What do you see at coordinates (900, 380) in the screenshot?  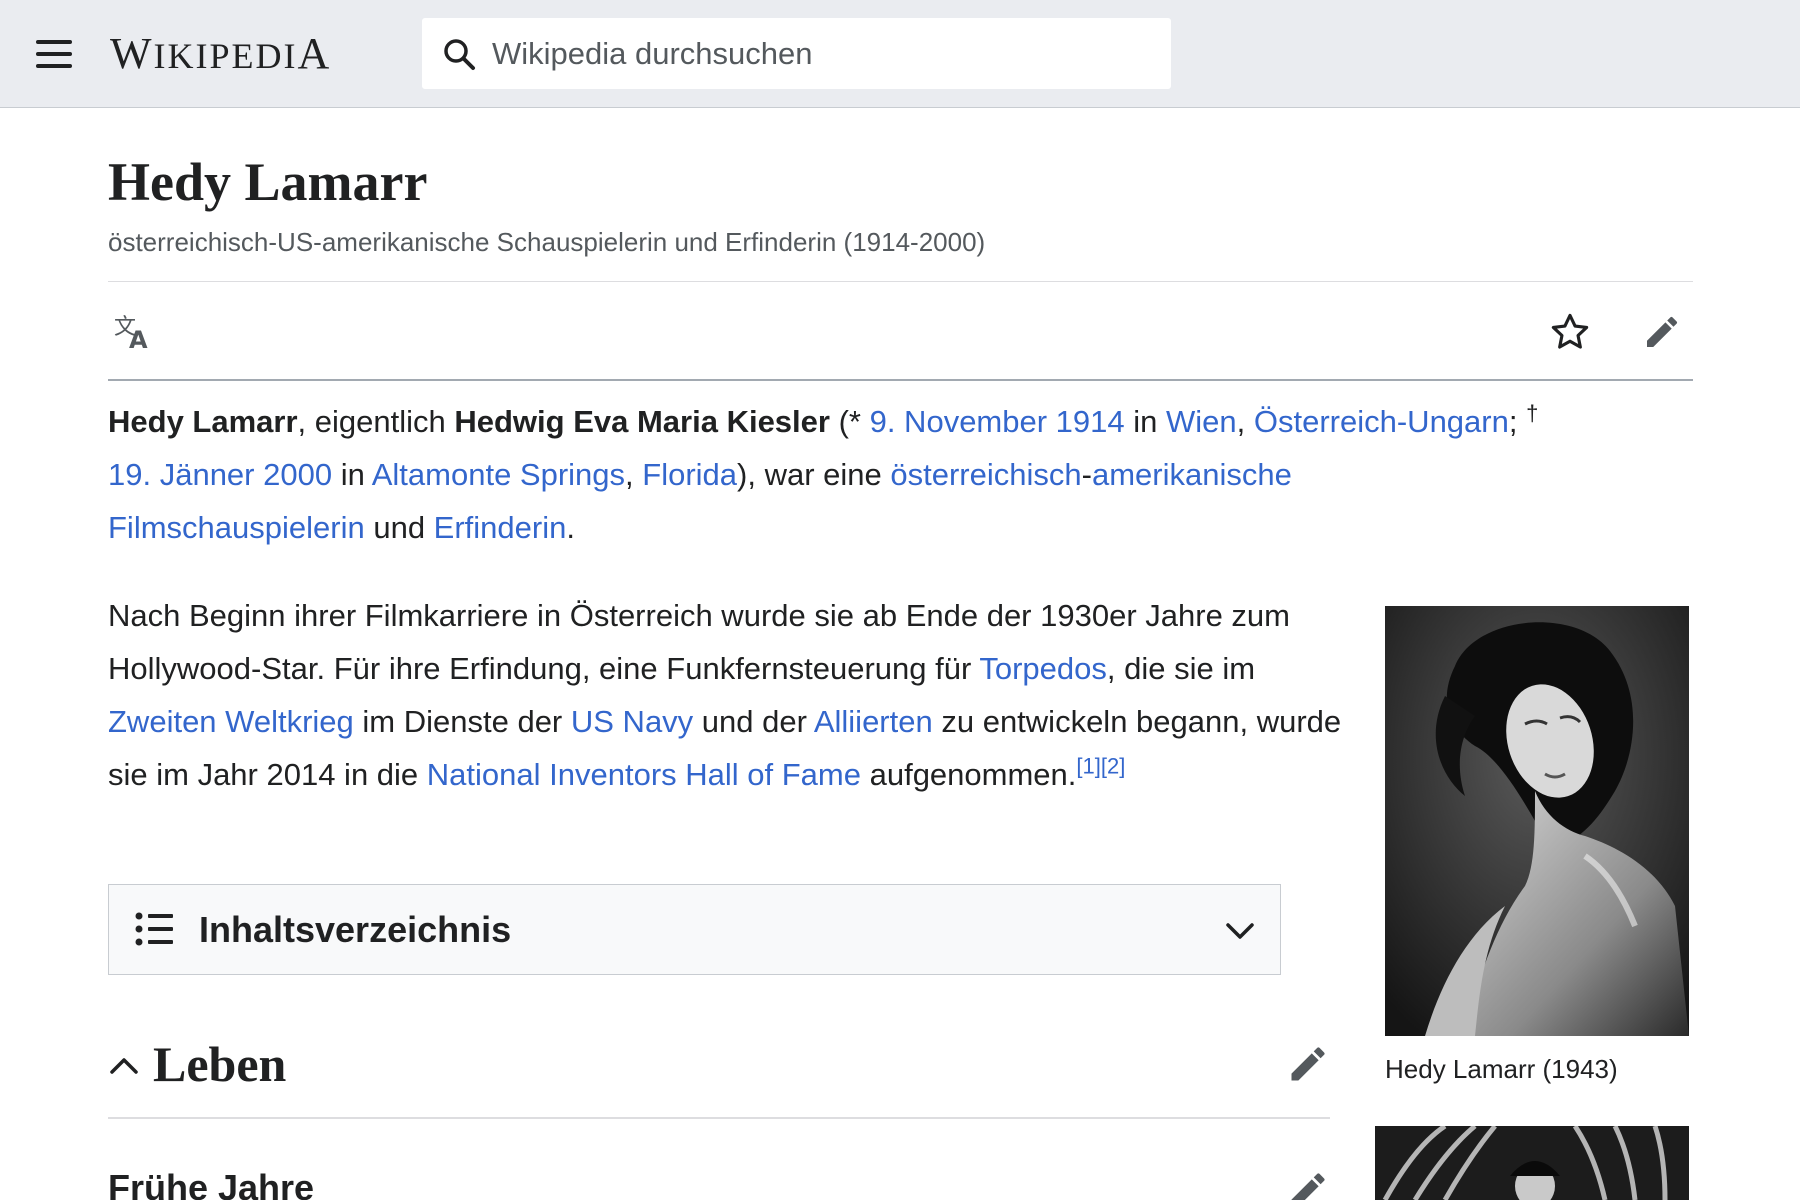 I see `toolbar-divider` at bounding box center [900, 380].